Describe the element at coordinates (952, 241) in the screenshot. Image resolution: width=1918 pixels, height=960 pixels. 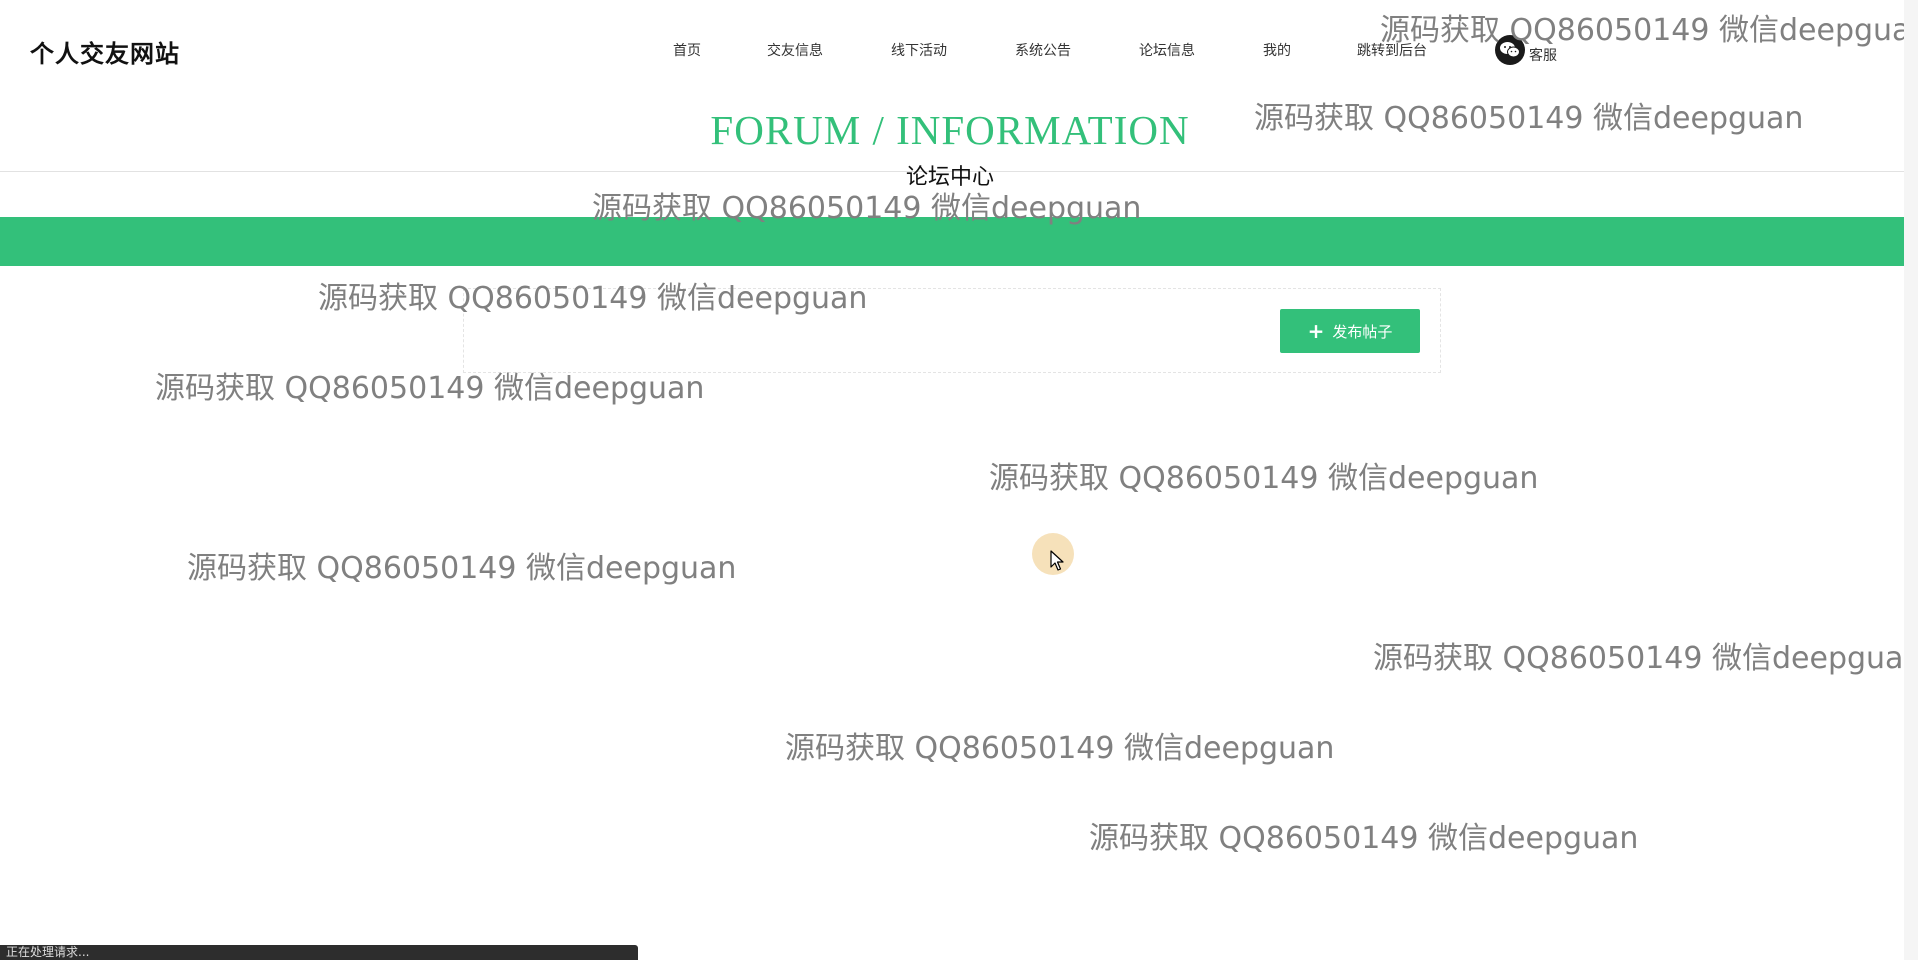
I see `accent-banner` at that location.